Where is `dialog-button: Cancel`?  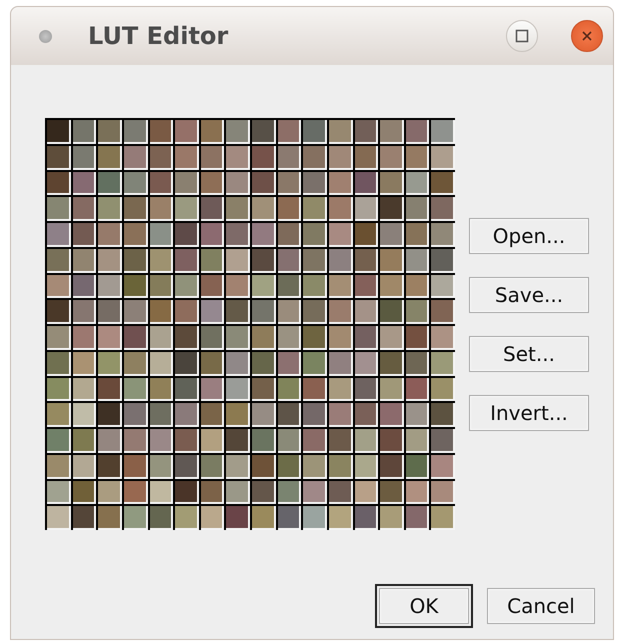
dialog-button: Cancel is located at coordinates (541, 606).